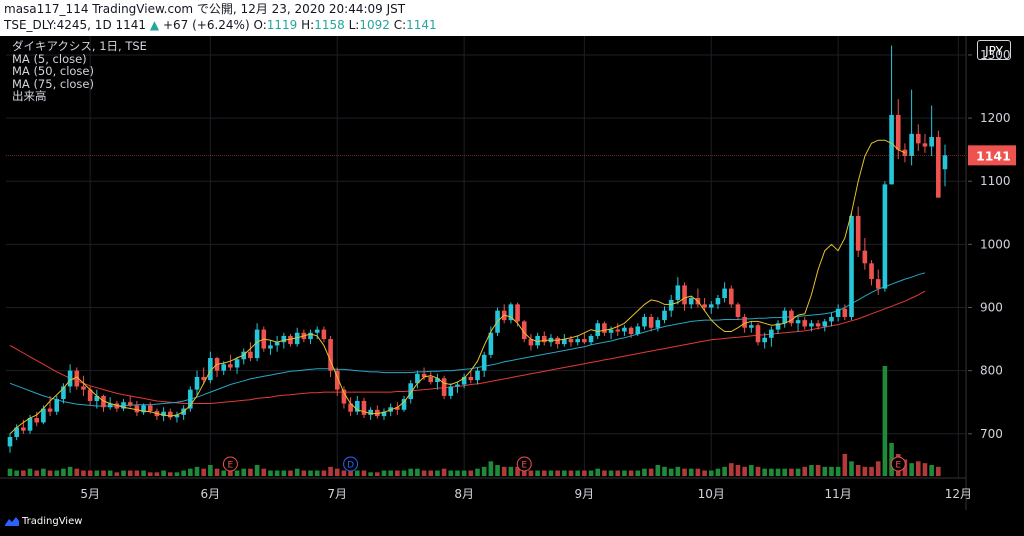 Image resolution: width=1024 pixels, height=536 pixels. What do you see at coordinates (206, 25) in the screenshot?
I see `price-change: +67 (+6.24%)` at bounding box center [206, 25].